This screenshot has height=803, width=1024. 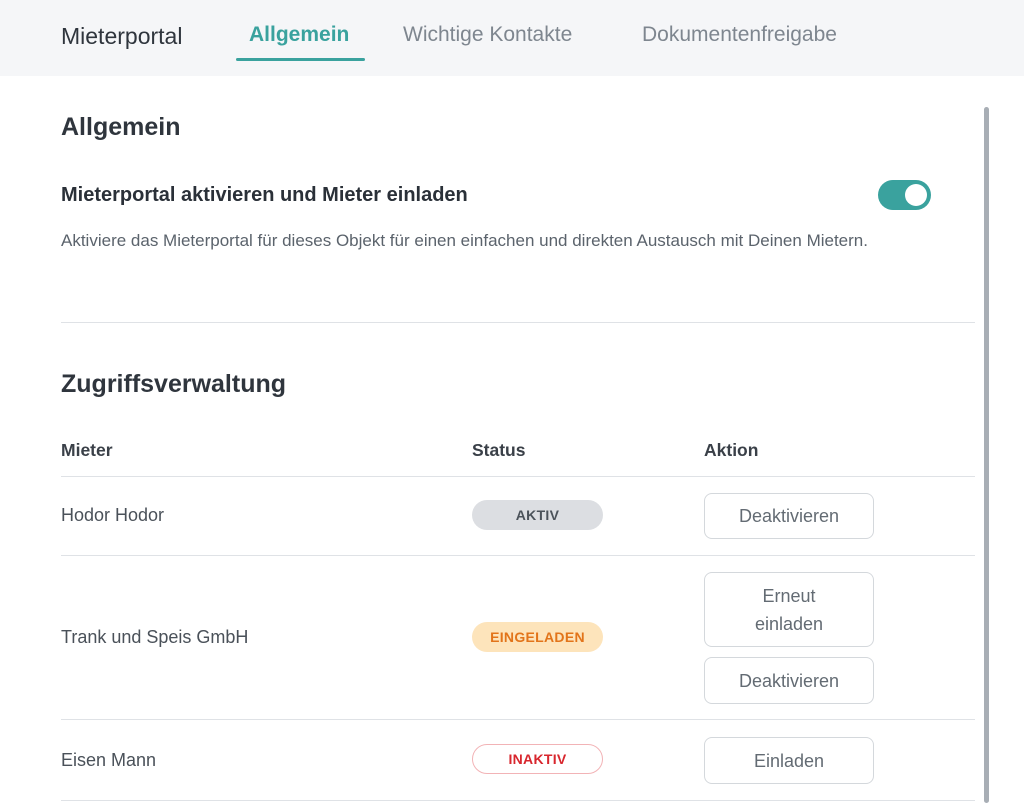 I want to click on tab-wichtige-kontakte: Wichtige Kontakte, so click(x=487, y=35).